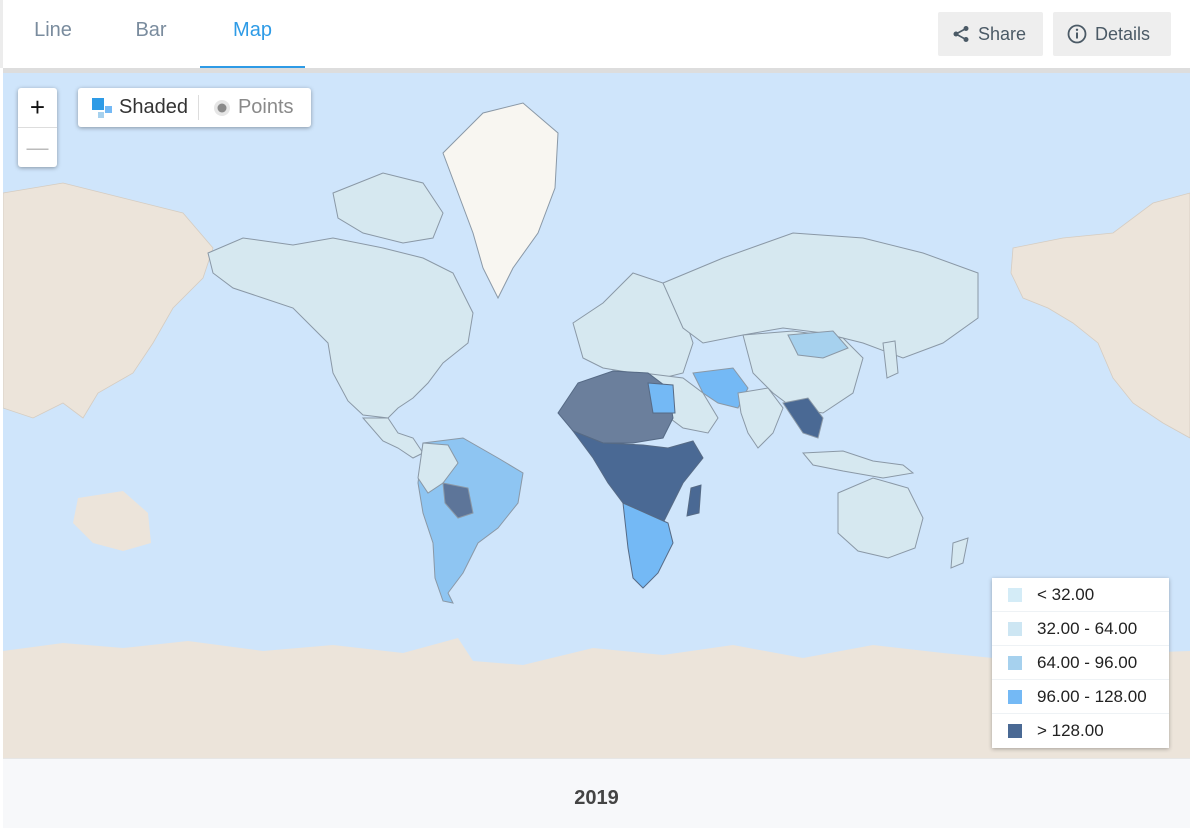 This screenshot has height=837, width=1190. Describe the element at coordinates (108, 300) in the screenshot. I see `east-asia-left` at that location.